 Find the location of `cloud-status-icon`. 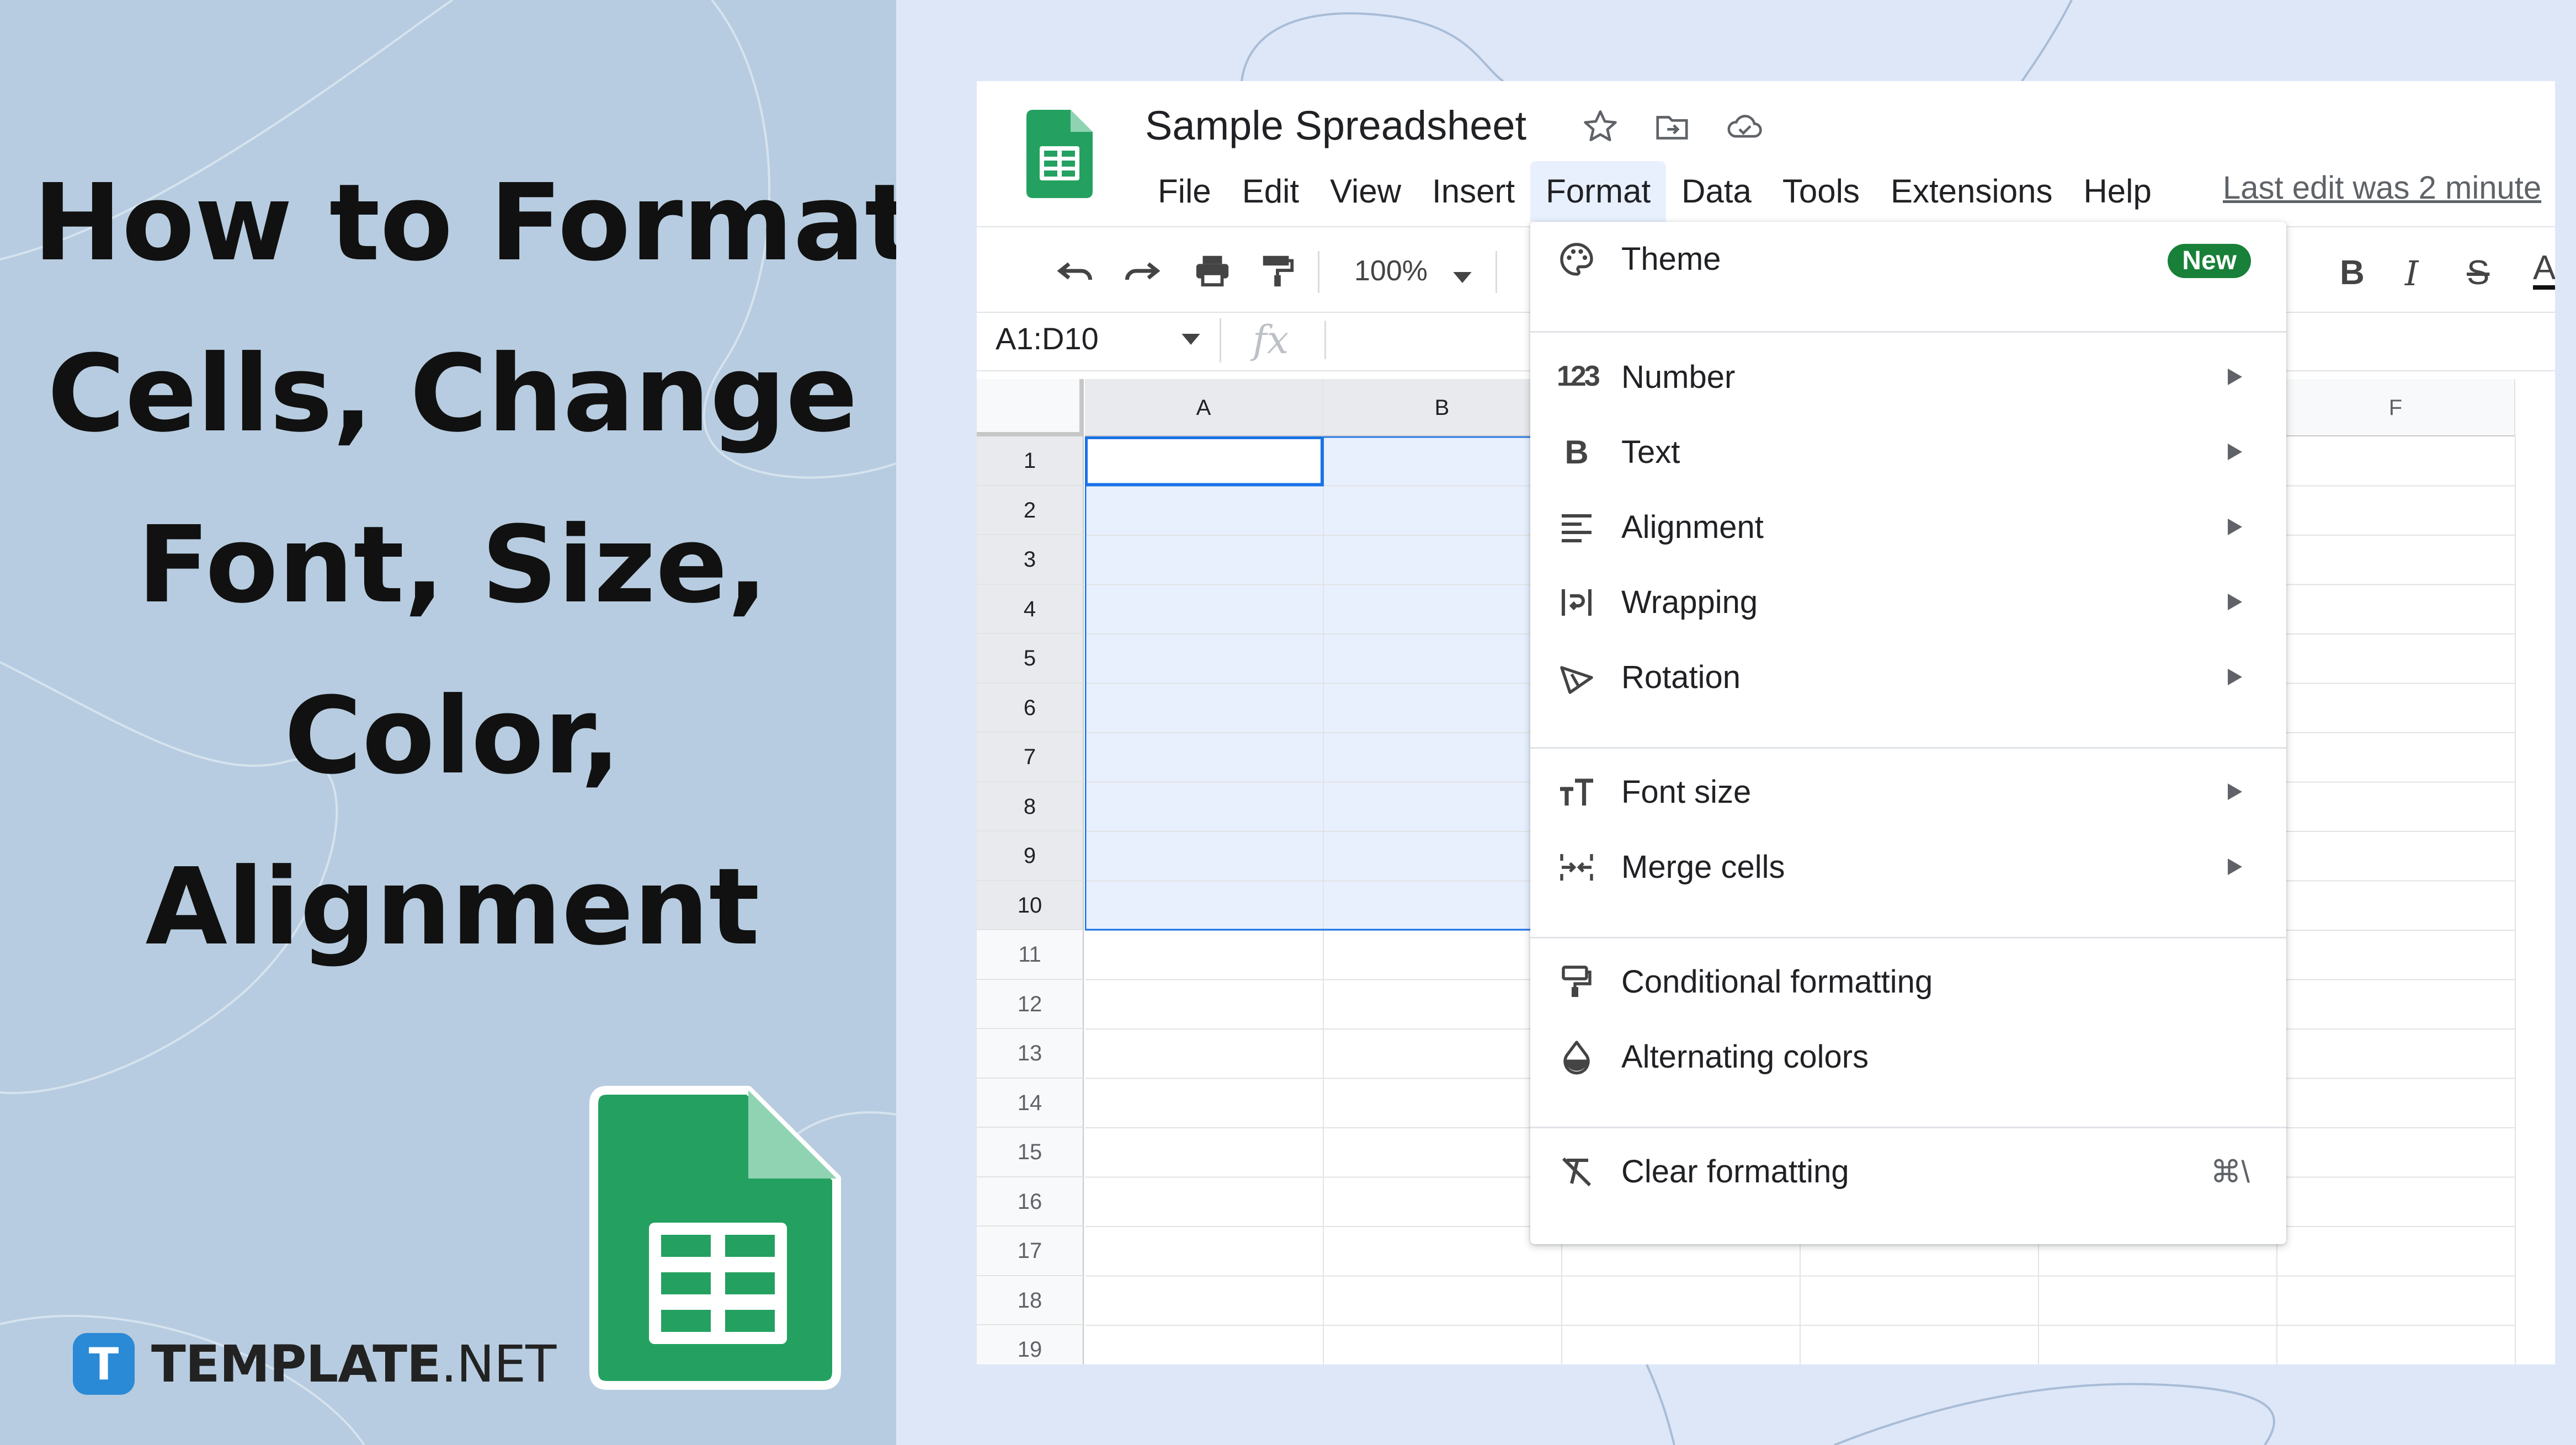

cloud-status-icon is located at coordinates (1745, 127).